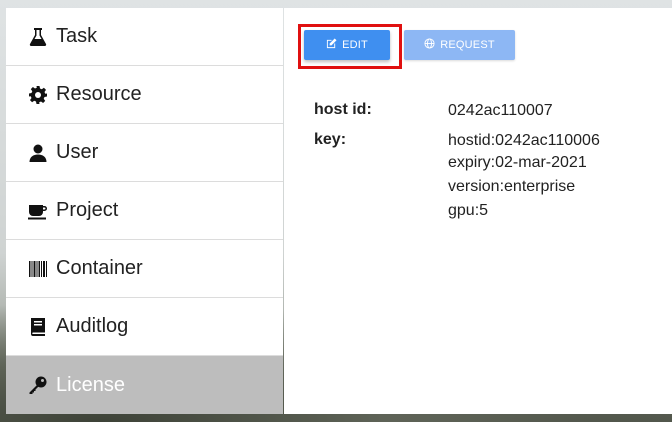 The image size is (672, 422). I want to click on sidebar-item-label: Task, so click(77, 36).